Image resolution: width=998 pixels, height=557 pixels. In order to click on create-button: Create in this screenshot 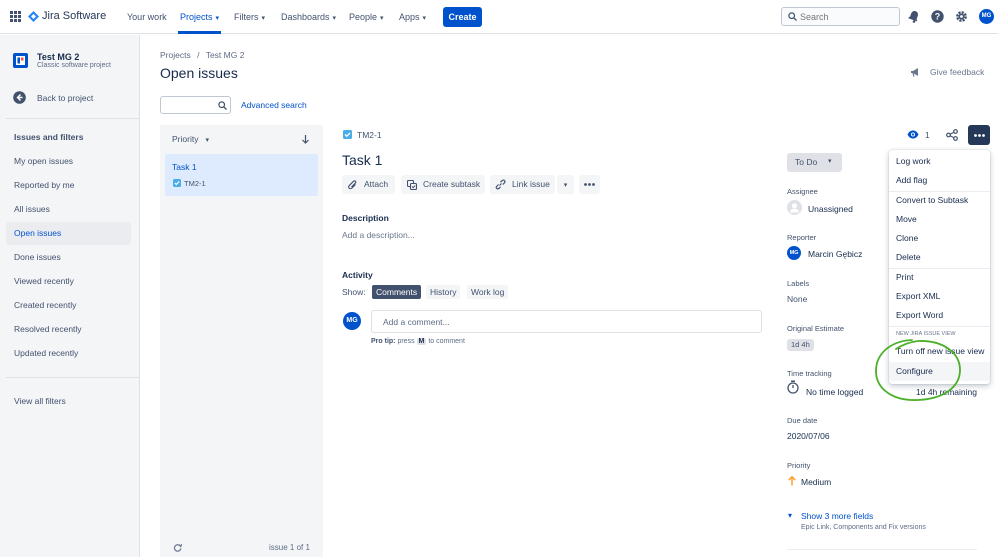, I will do `click(462, 17)`.